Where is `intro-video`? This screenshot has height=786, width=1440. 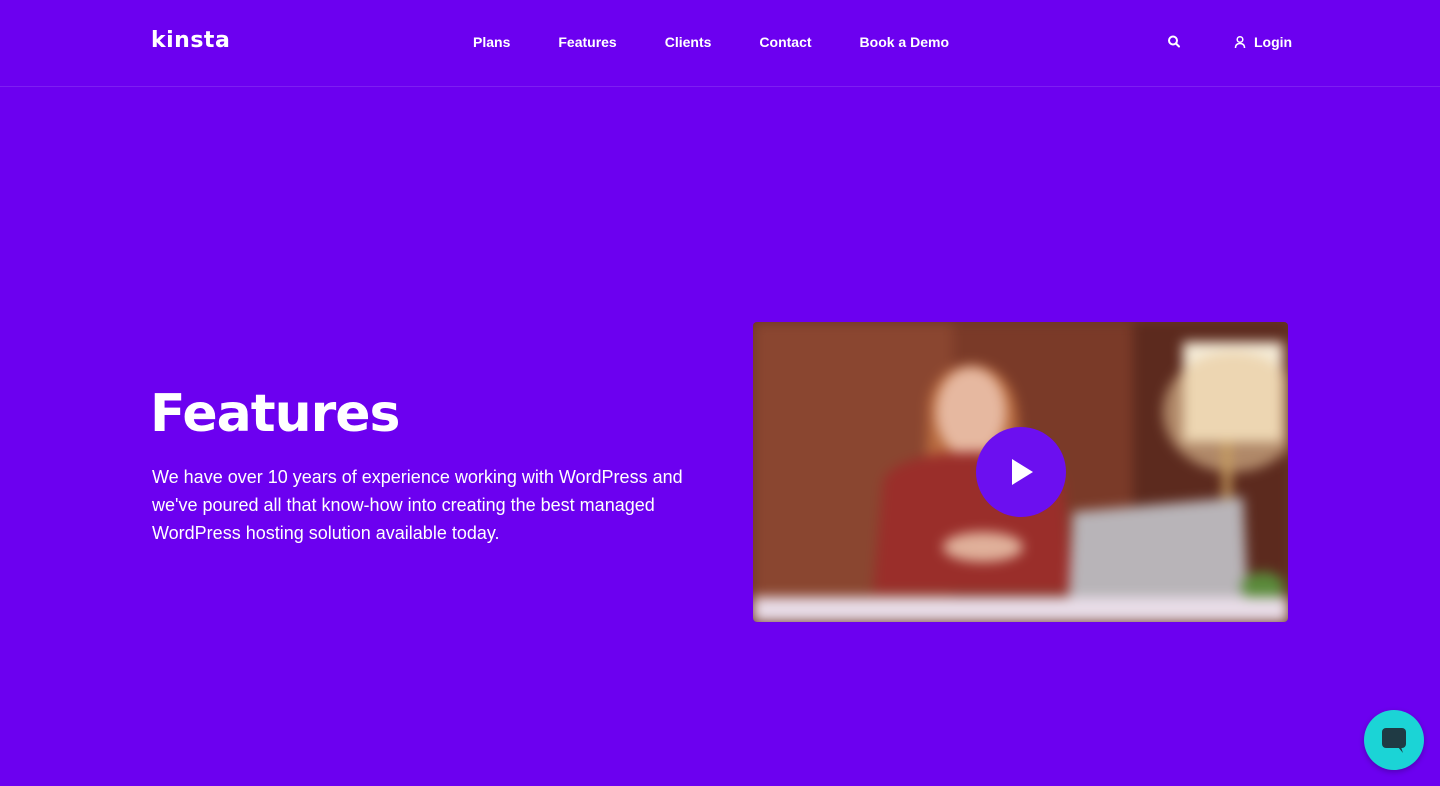 intro-video is located at coordinates (1020, 472).